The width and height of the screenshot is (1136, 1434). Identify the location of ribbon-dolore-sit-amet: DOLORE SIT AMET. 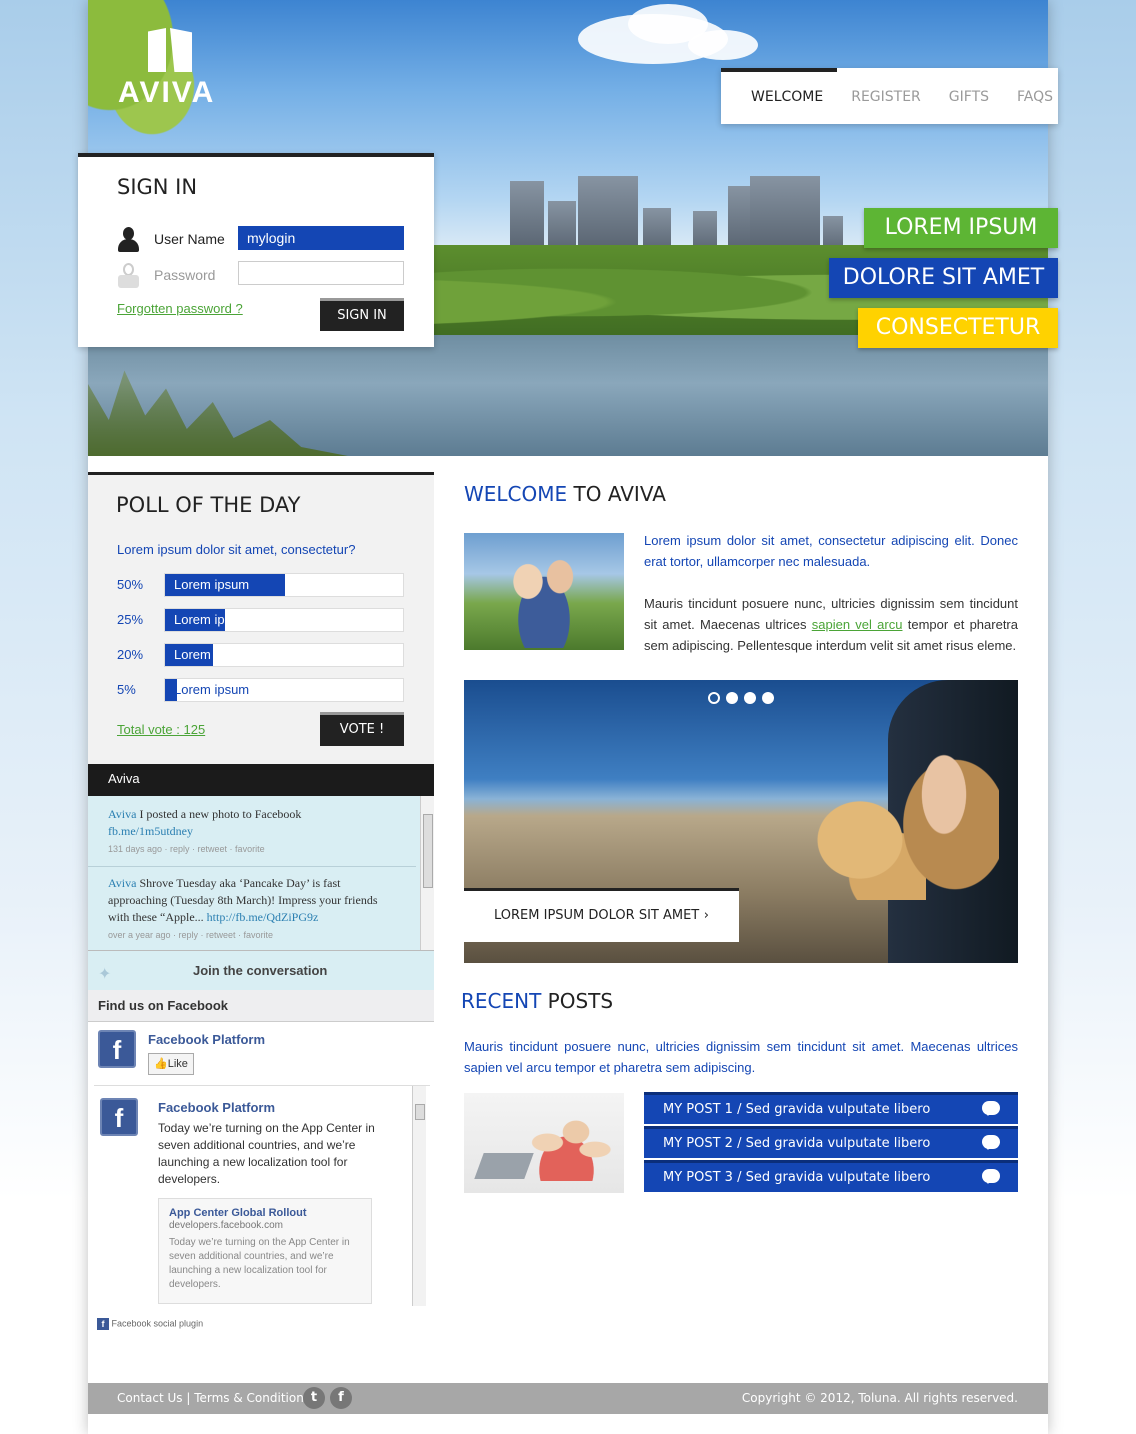
(943, 278).